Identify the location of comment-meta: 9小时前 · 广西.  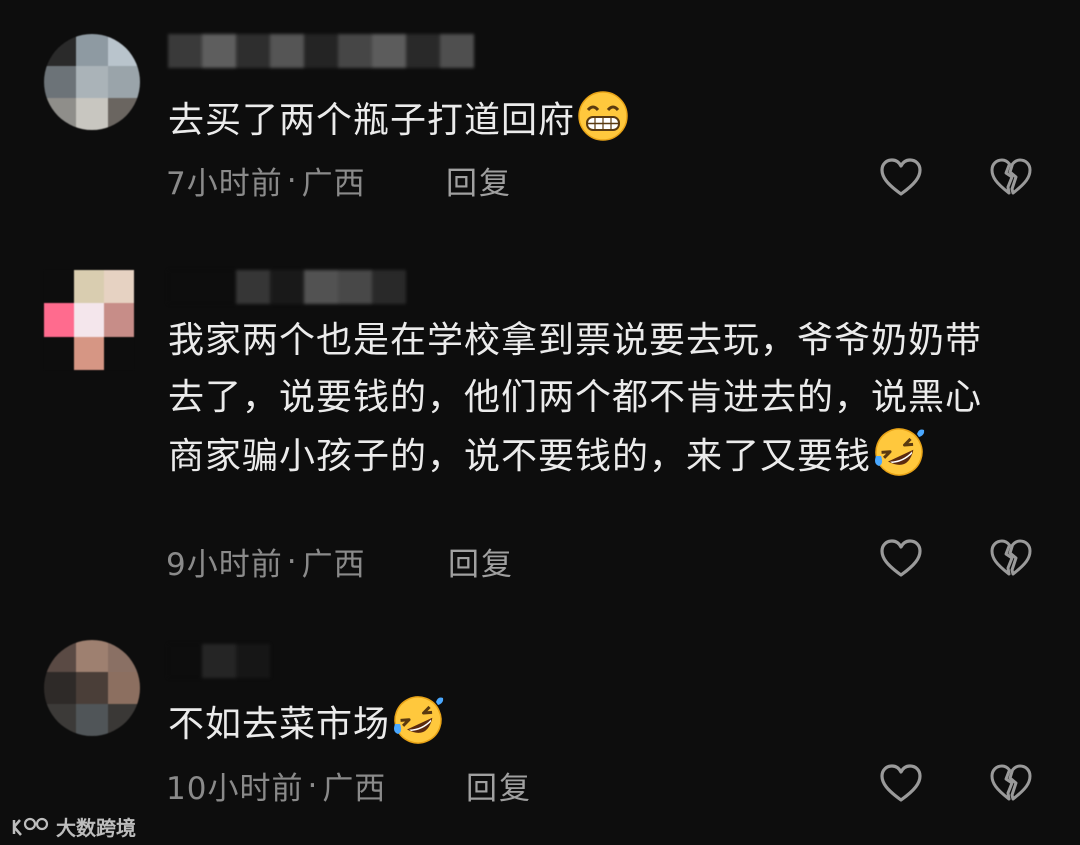
(266, 561).